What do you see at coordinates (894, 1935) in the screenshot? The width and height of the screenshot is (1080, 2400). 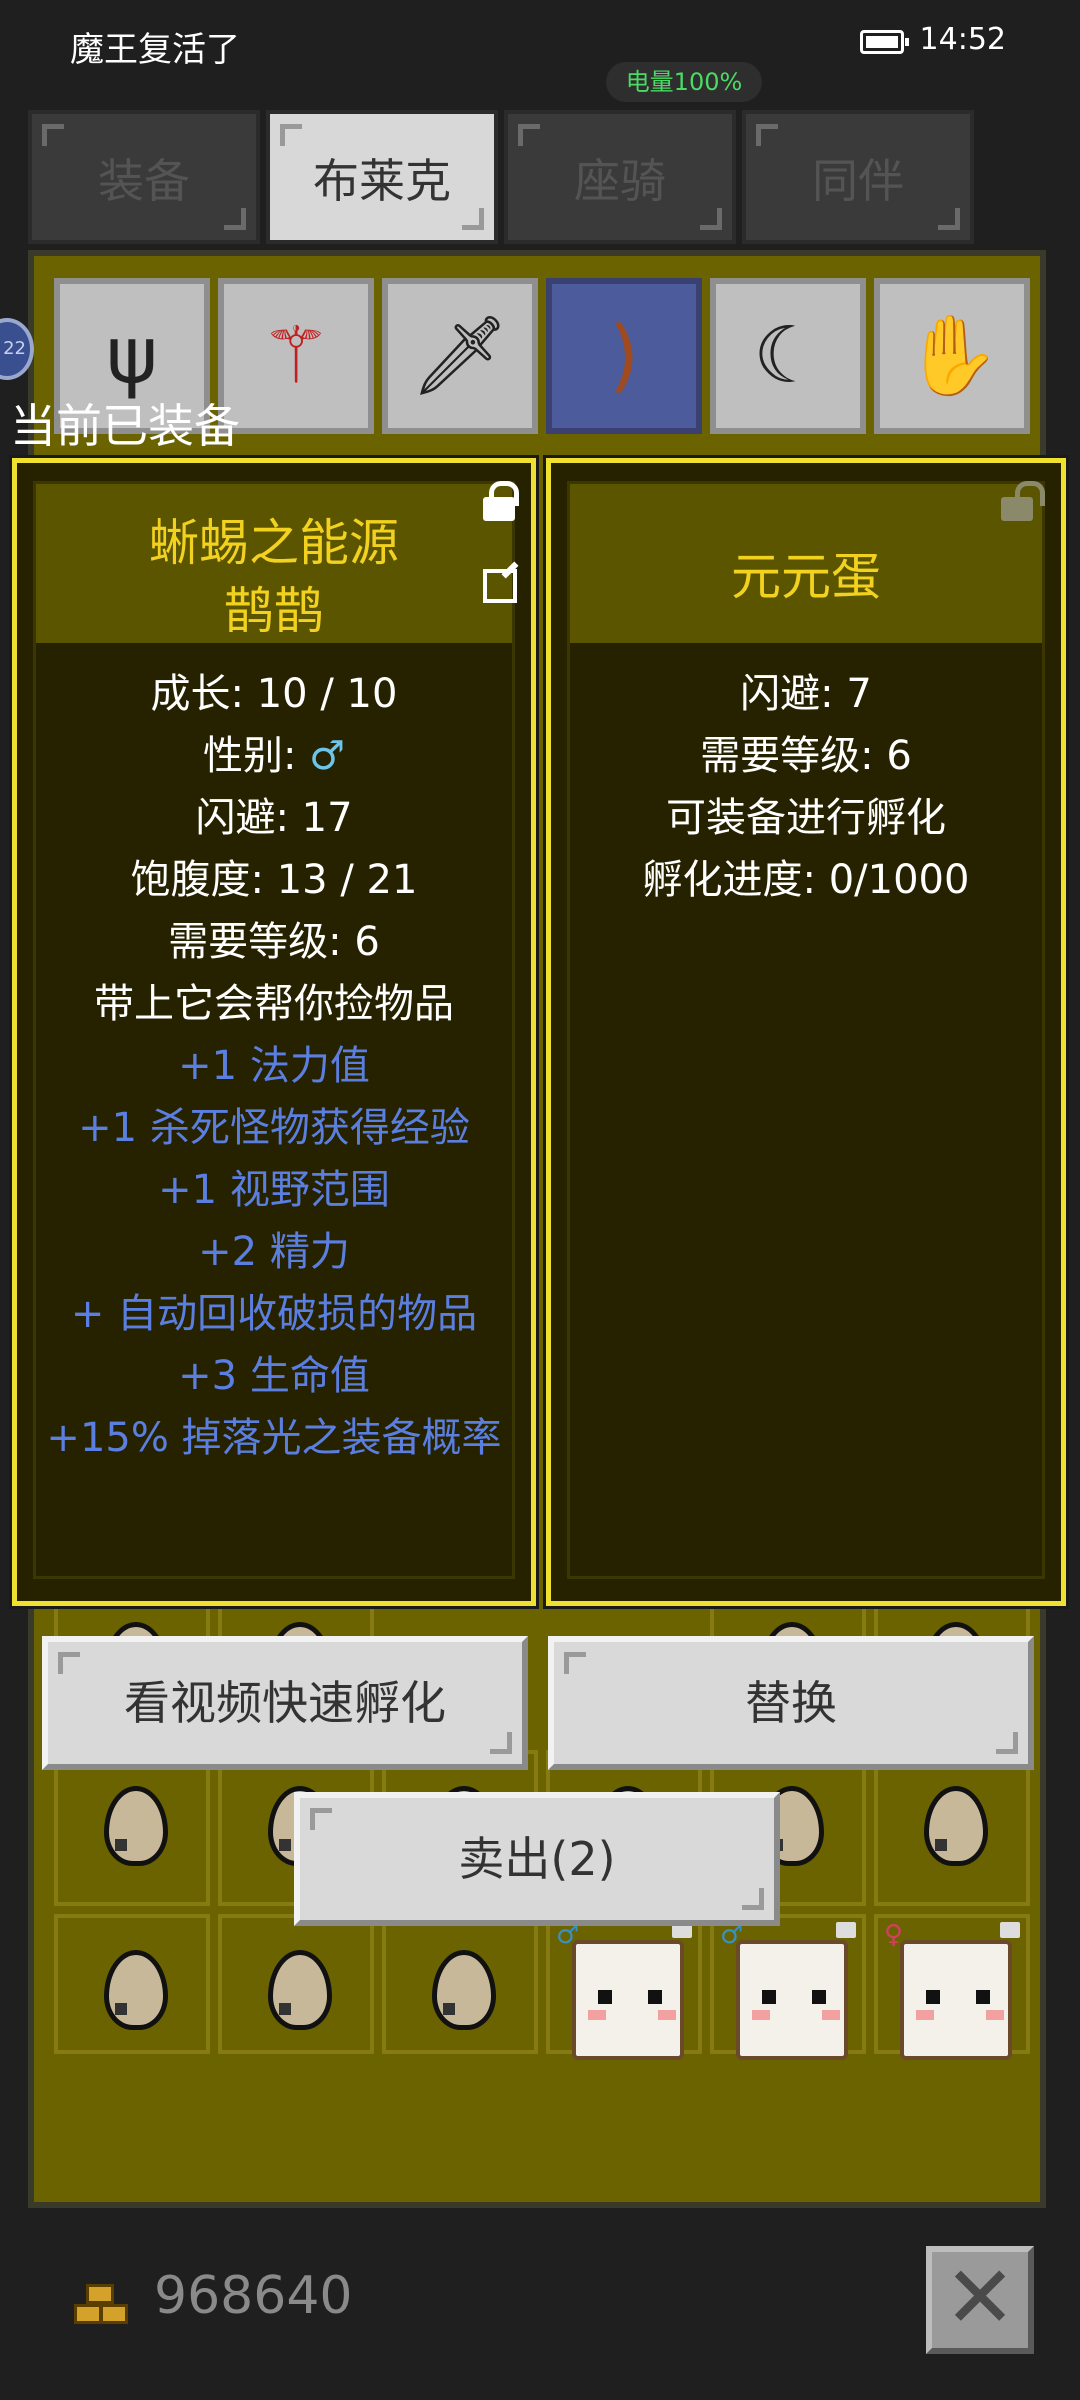 I see `female-icon: ♀` at bounding box center [894, 1935].